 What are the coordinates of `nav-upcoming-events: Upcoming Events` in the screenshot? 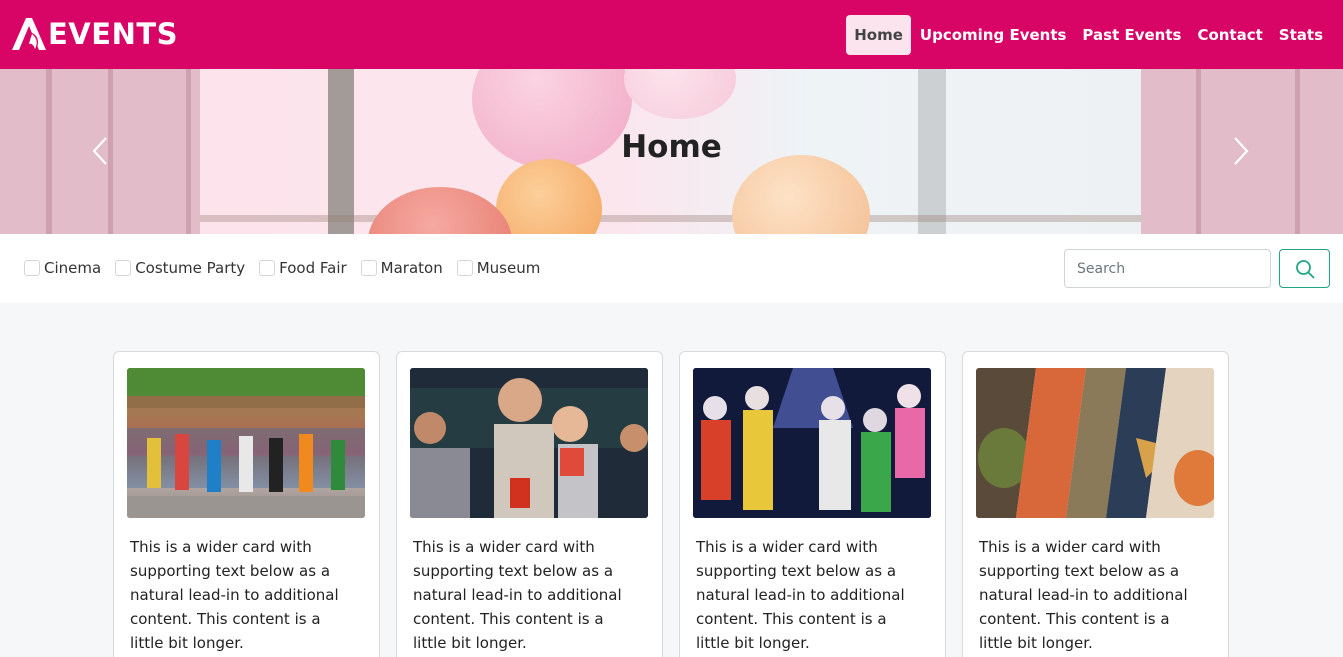 It's located at (993, 35).